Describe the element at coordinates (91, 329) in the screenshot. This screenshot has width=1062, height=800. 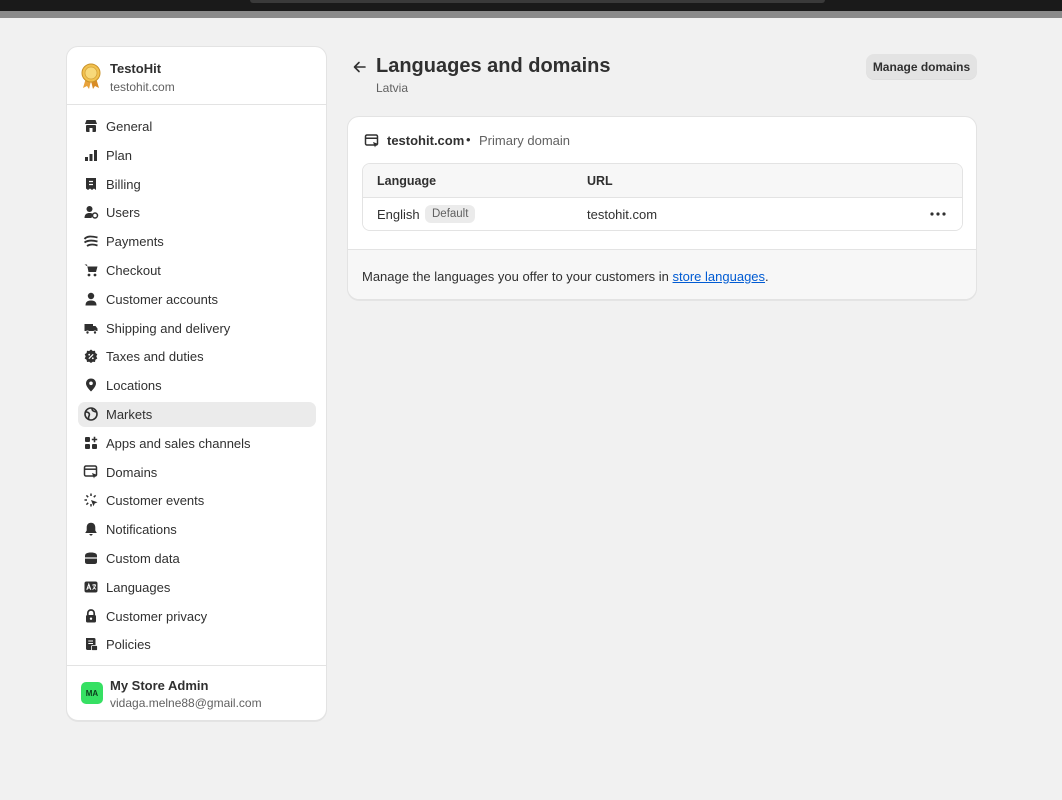
I see `truck-icon` at that location.